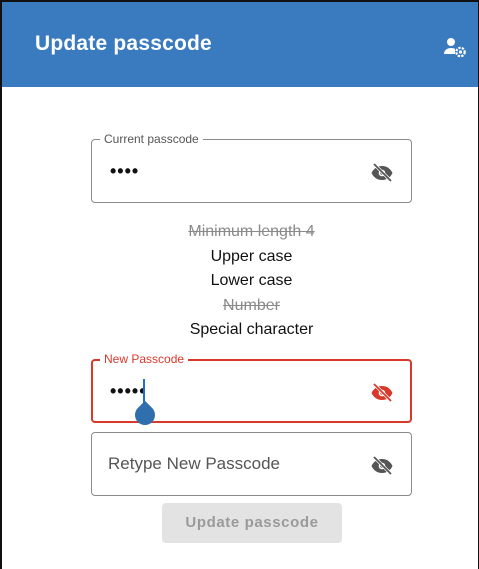 This screenshot has width=479, height=569. I want to click on page-title: Update passcode, so click(123, 43).